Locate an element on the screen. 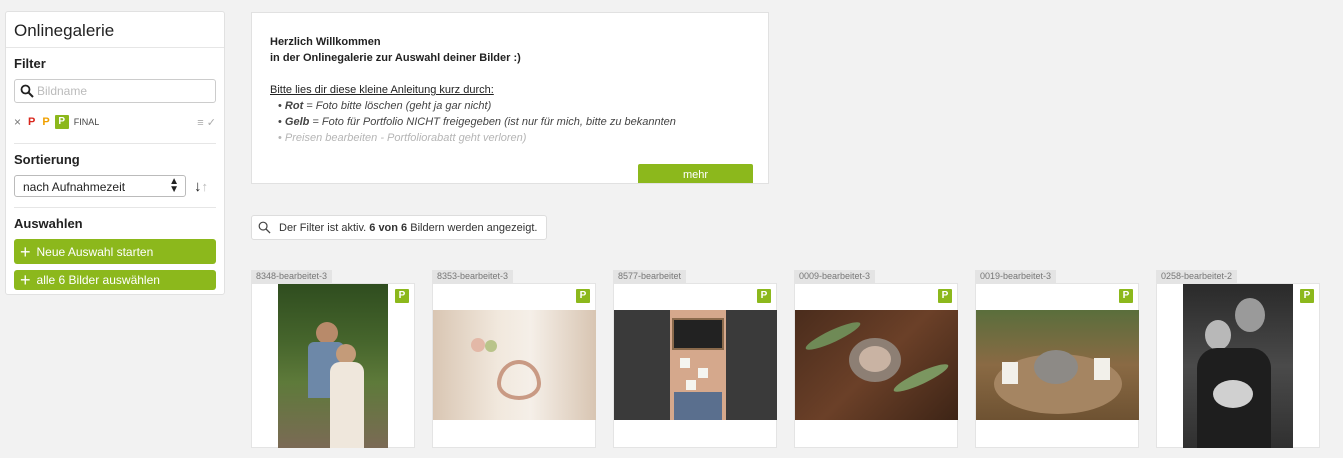 The image size is (1343, 458). search-input is located at coordinates (115, 91).